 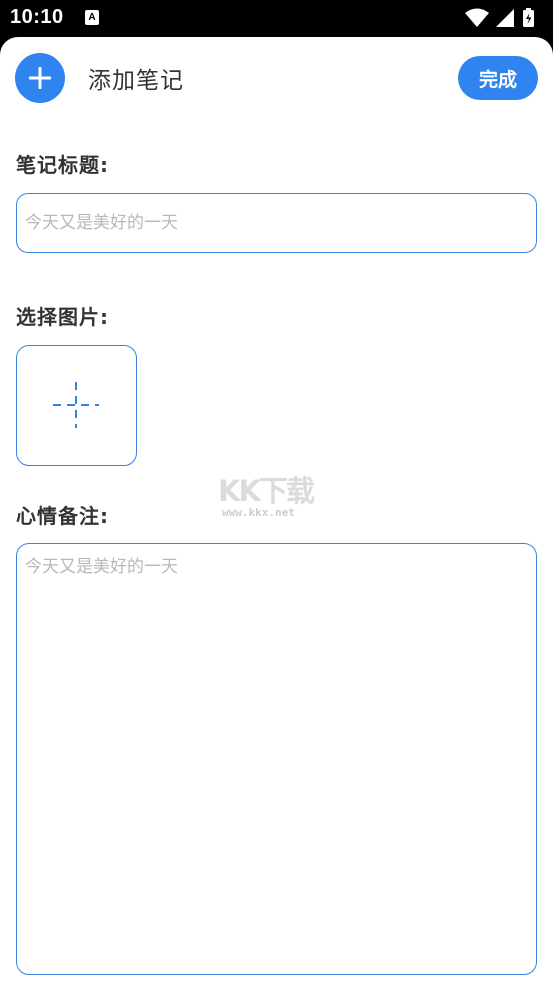 I want to click on watermark-url: www.kkx.net, so click(x=258, y=512).